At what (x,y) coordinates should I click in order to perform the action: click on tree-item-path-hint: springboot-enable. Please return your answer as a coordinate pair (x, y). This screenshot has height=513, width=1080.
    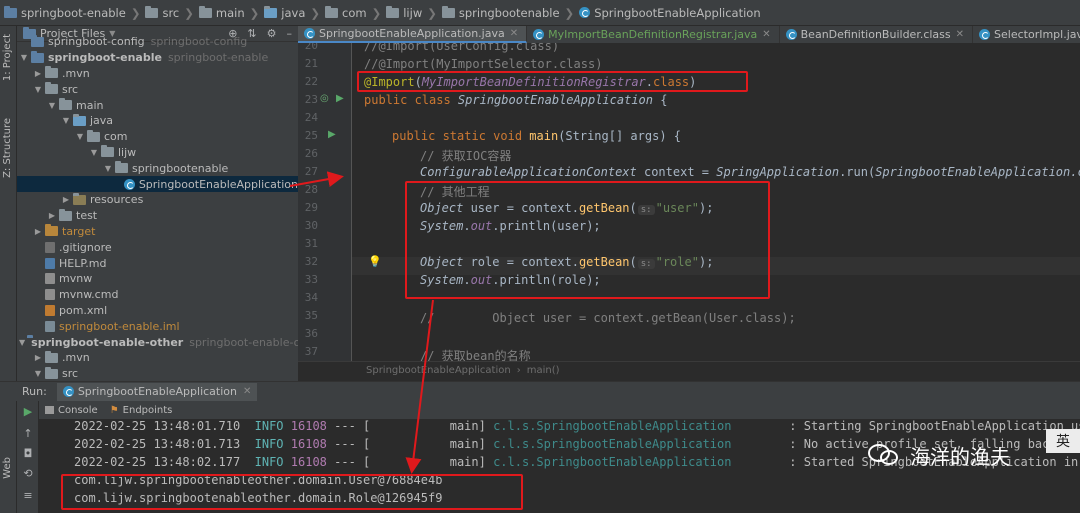
    Looking at the image, I should click on (218, 58).